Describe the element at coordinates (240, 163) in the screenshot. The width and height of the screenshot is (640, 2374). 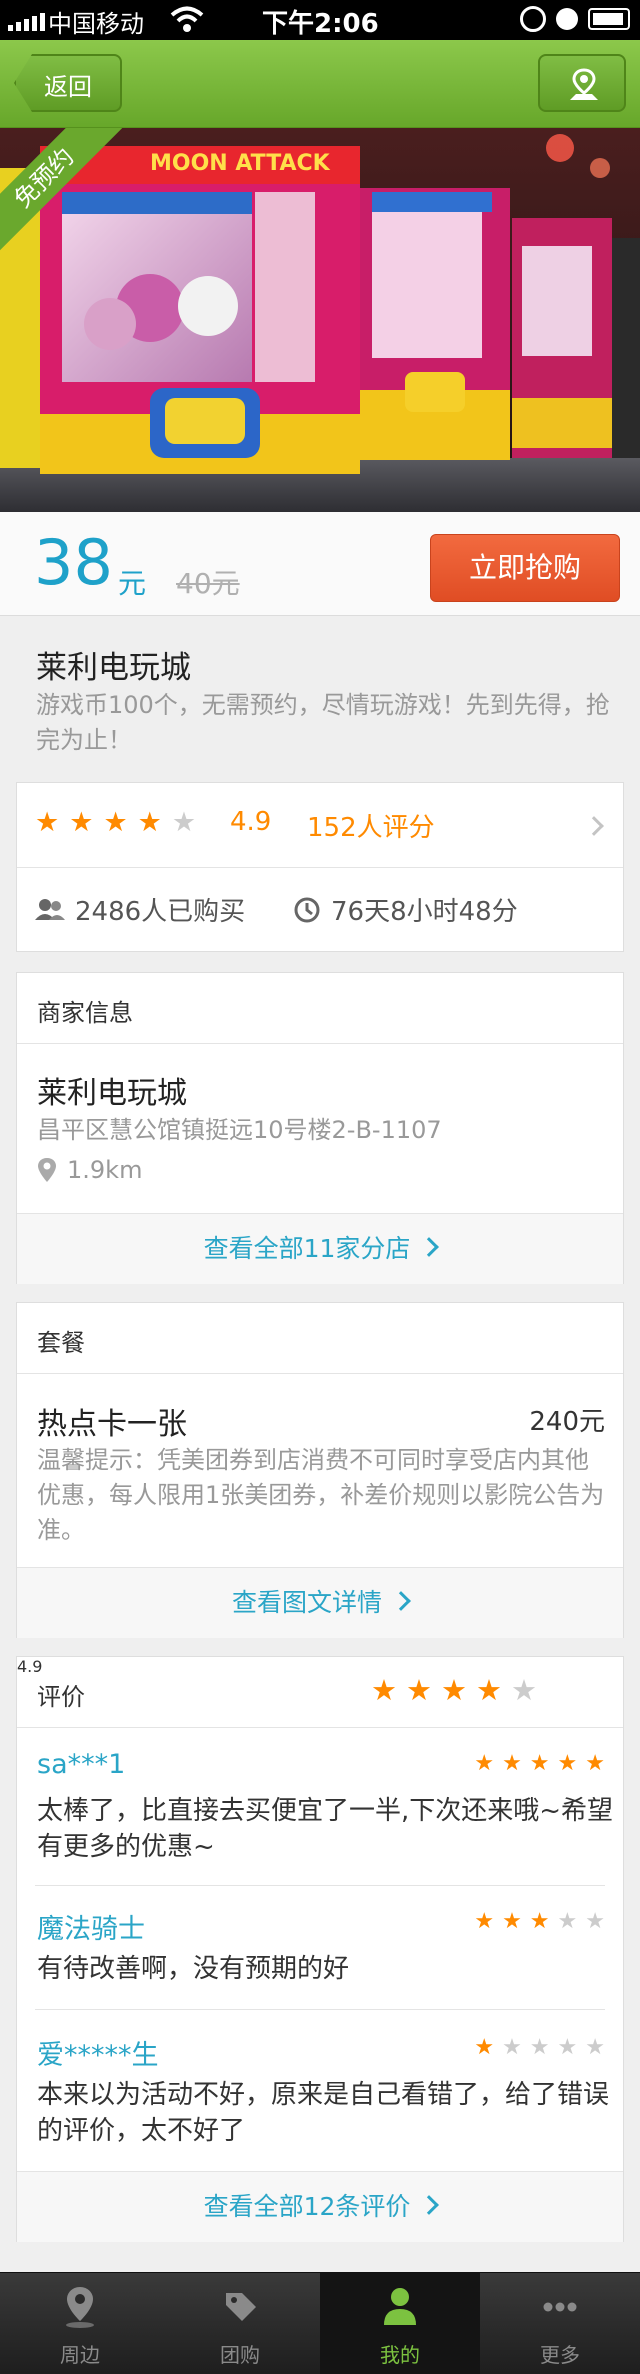
I see `hero-sign-text: MOON ATTACK` at that location.